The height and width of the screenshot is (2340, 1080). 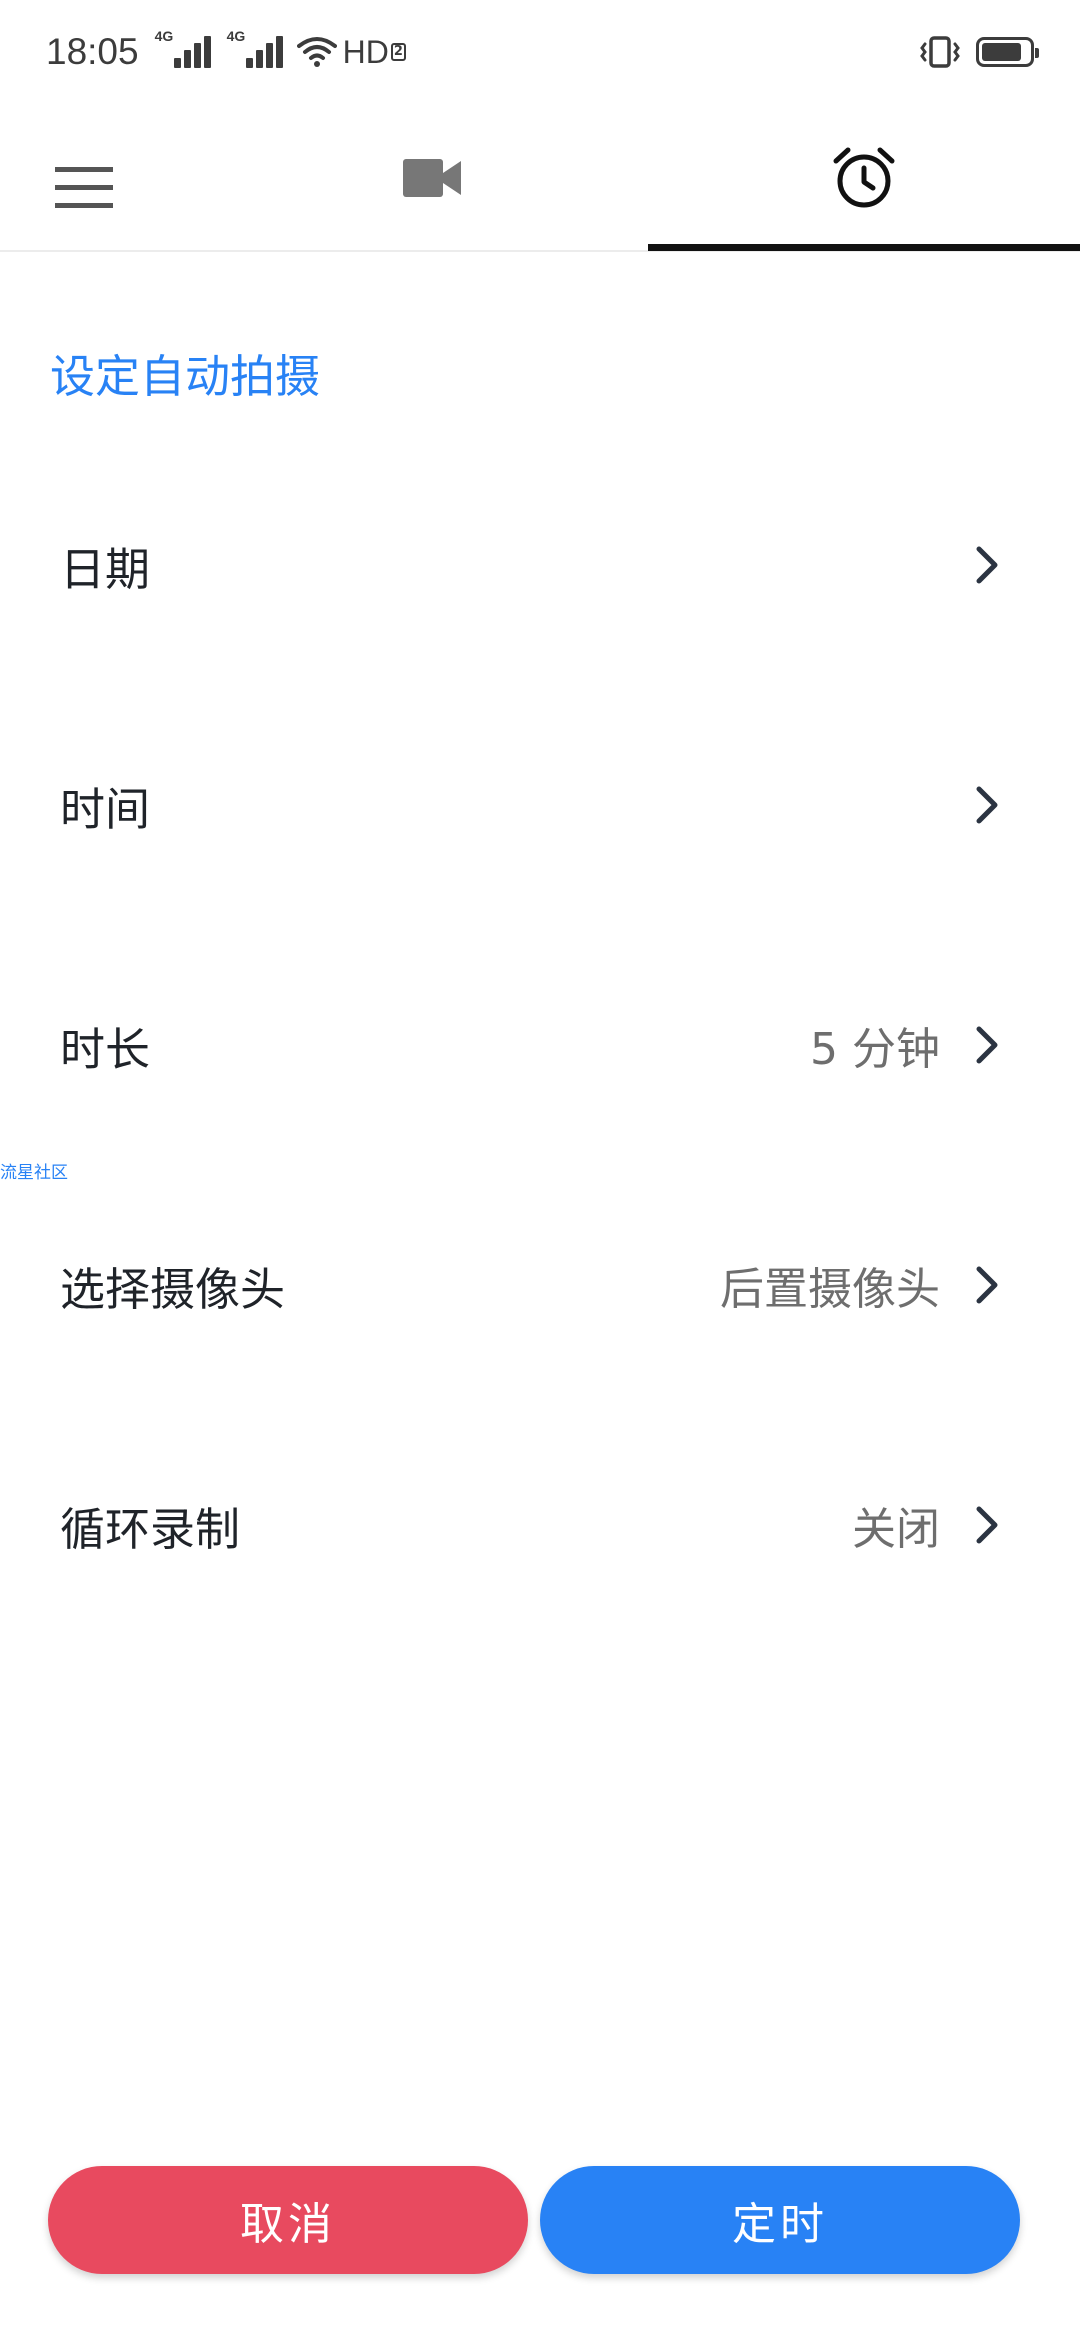 What do you see at coordinates (316, 52) in the screenshot?
I see `wifi-icon` at bounding box center [316, 52].